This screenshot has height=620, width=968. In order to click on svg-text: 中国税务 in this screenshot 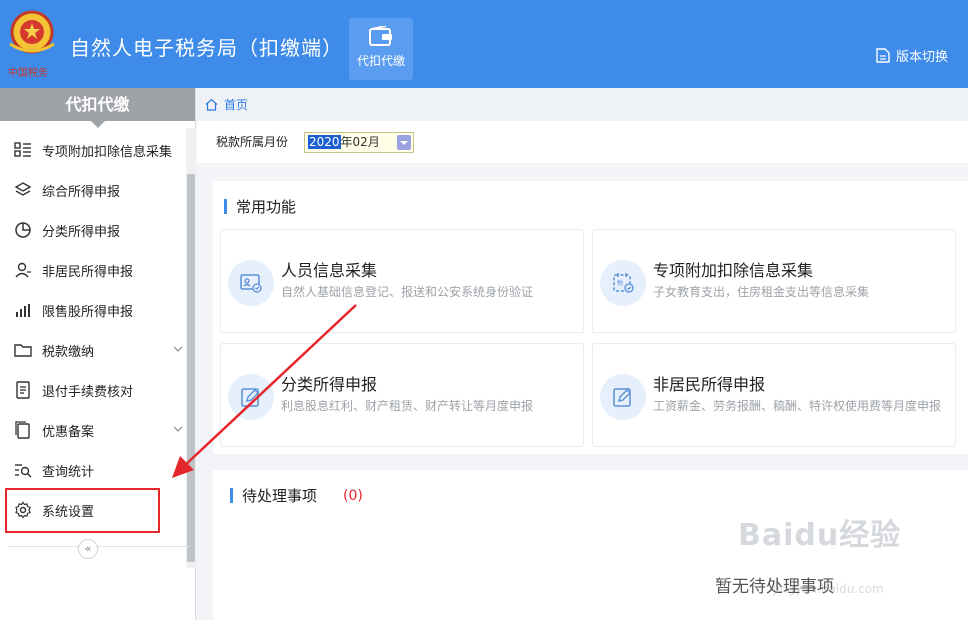, I will do `click(28, 72)`.